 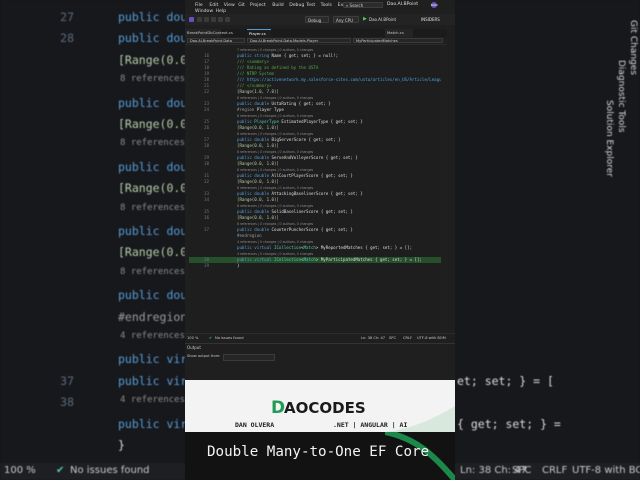 What do you see at coordinates (365, 19) in the screenshot?
I see `start-icon: ▶` at bounding box center [365, 19].